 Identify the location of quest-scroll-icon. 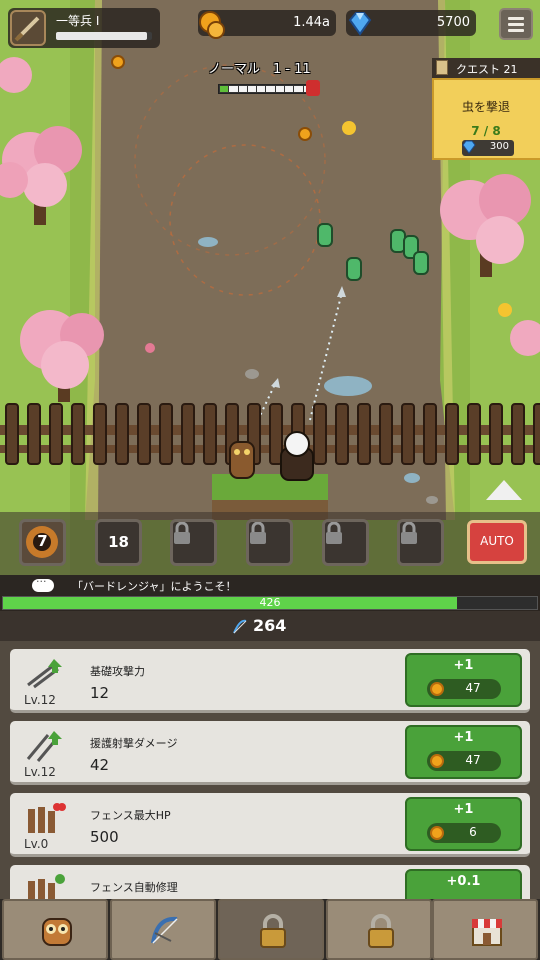
(442, 67).